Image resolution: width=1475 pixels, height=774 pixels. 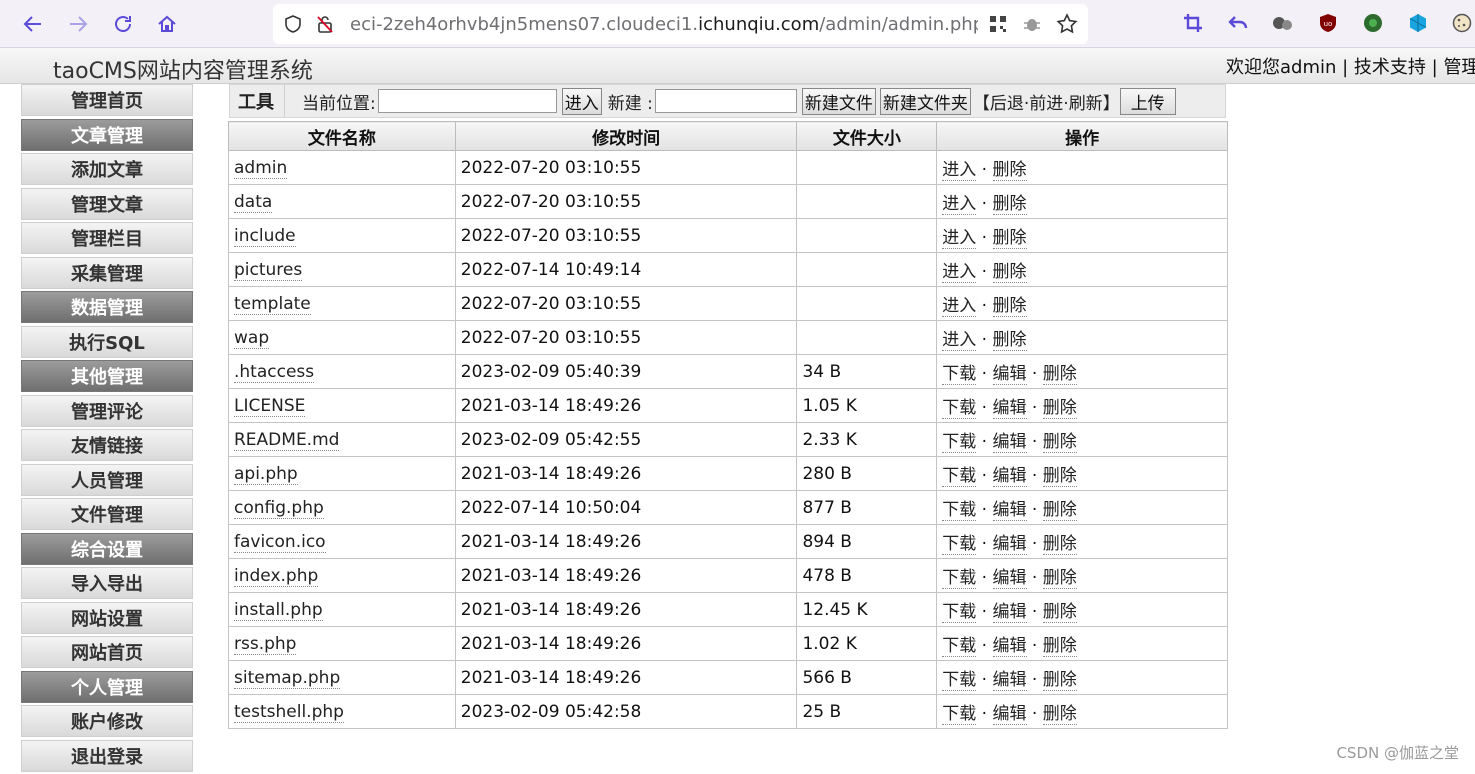 I want to click on file-name-link: template, so click(x=272, y=304).